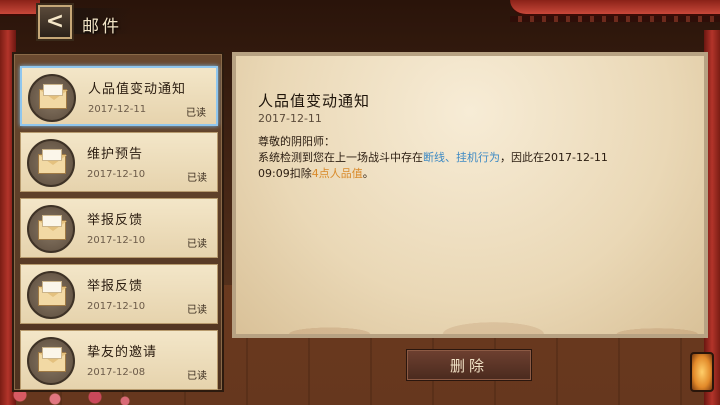 This screenshot has height=405, width=720. I want to click on mail-item-selected: 人品值变动通知 2017-12-11 已读, so click(119, 96).